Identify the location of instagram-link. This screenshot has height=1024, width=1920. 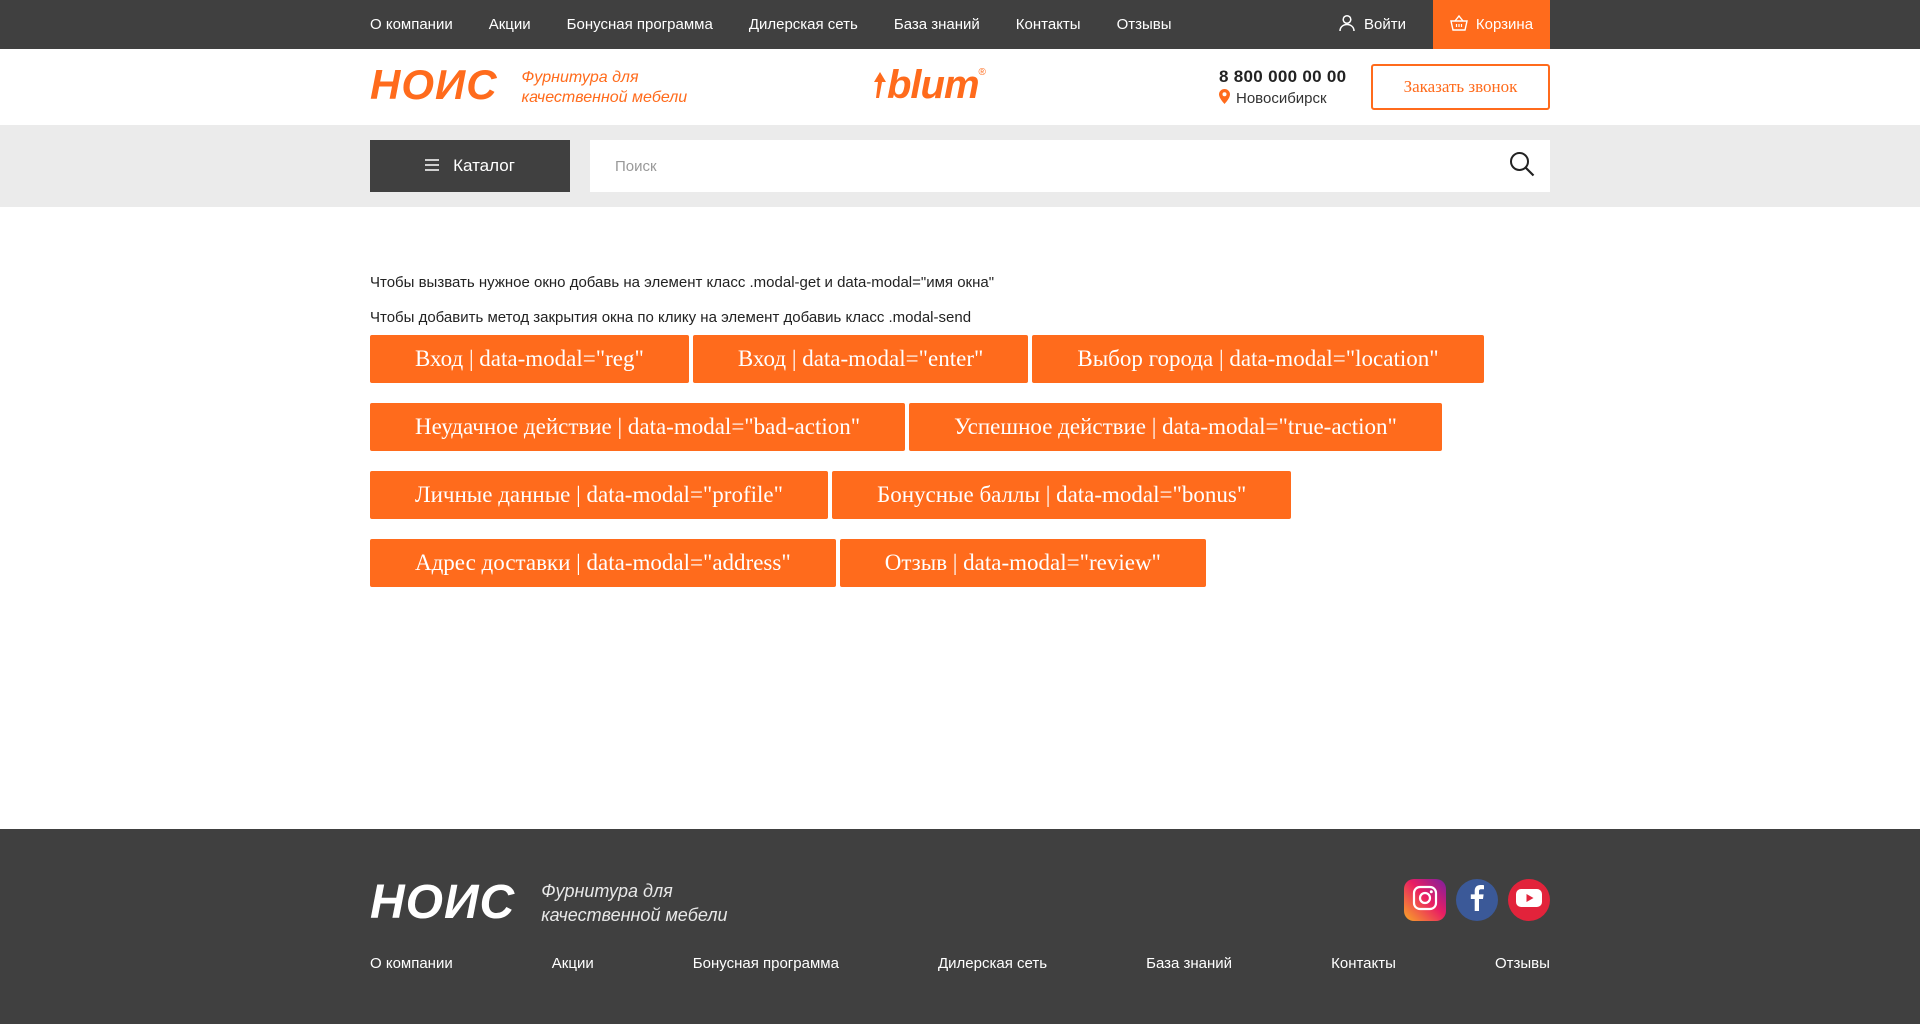
(1425, 900).